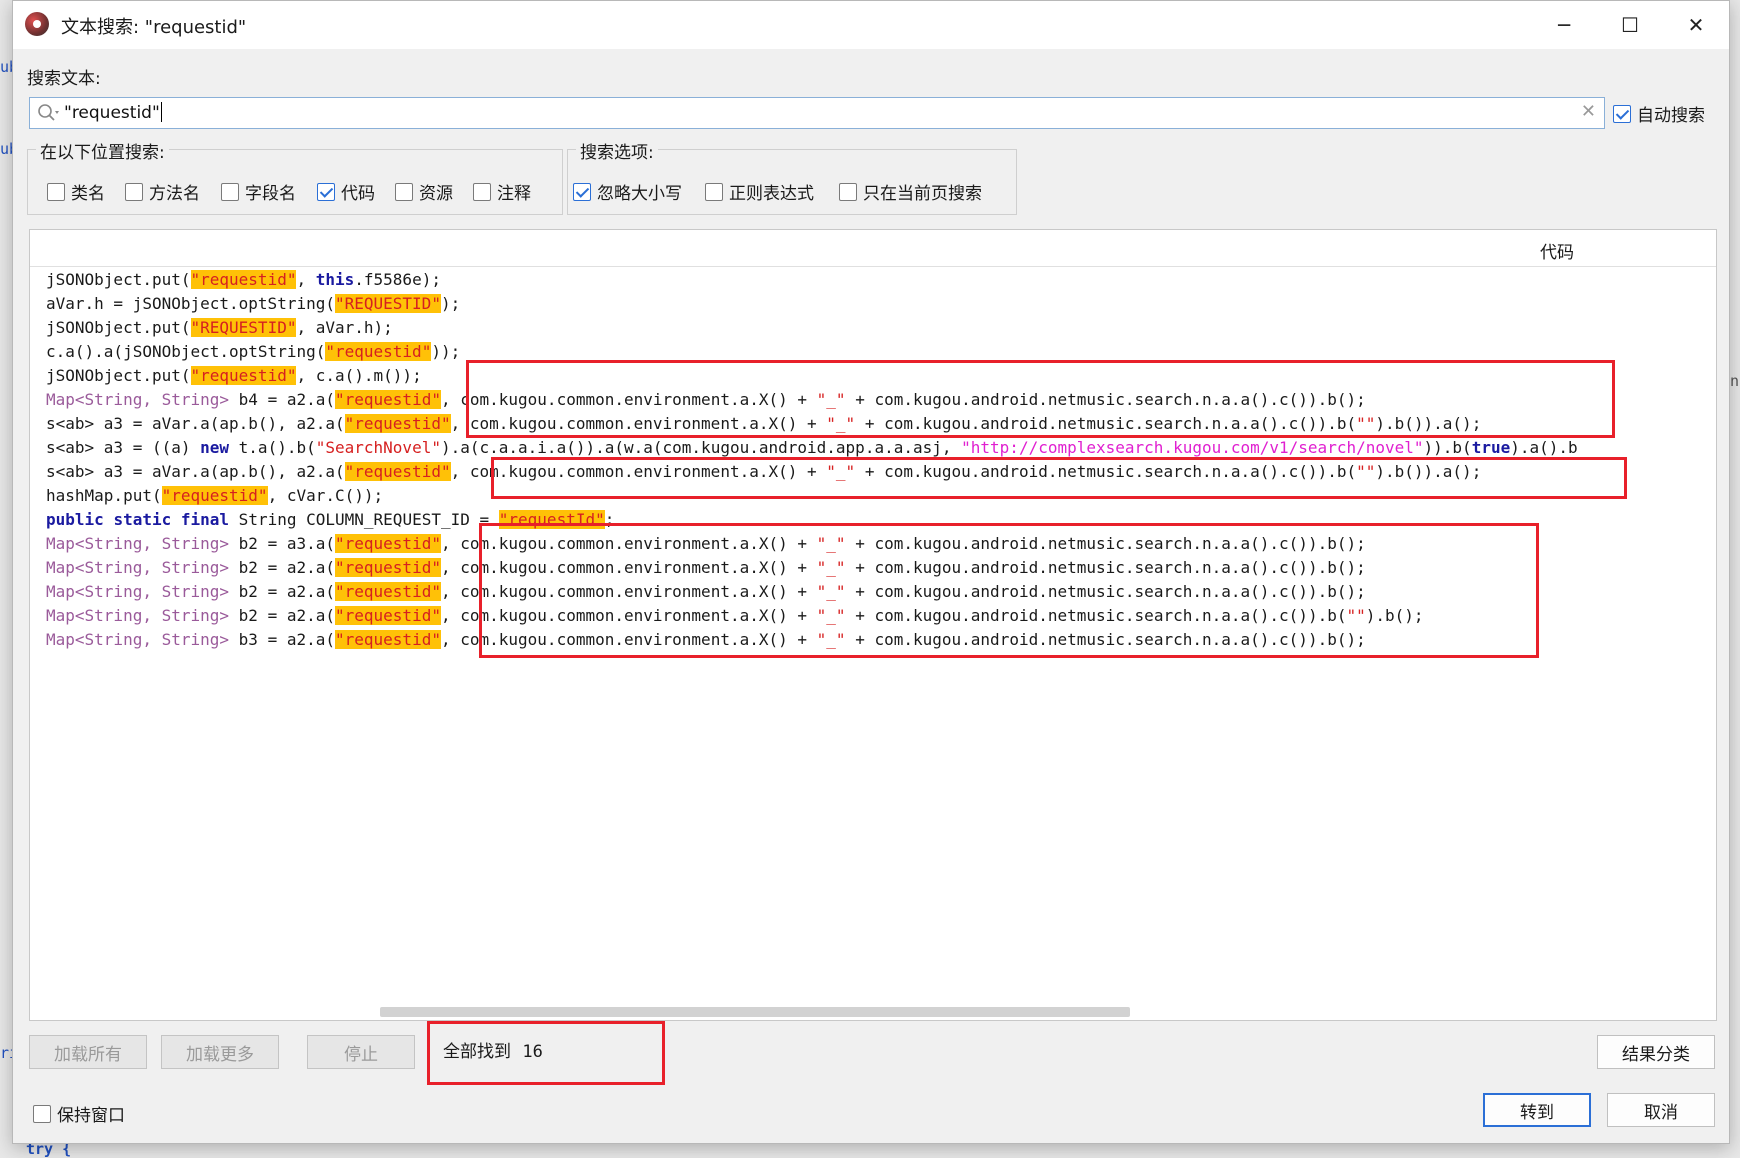 The image size is (1740, 1158). Describe the element at coordinates (1656, 1052) in the screenshot. I see `group-results-button: 结果分类` at that location.